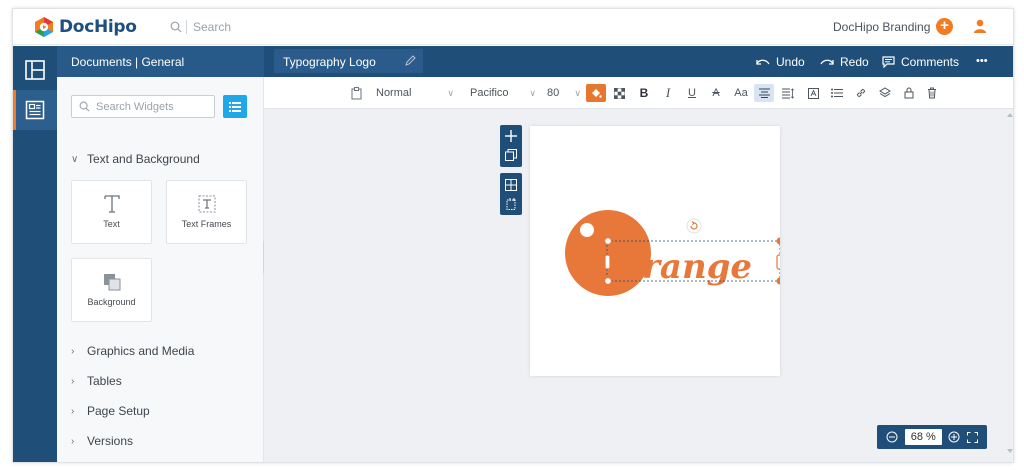 The image size is (1024, 470). I want to click on undo-button: Undo, so click(780, 62).